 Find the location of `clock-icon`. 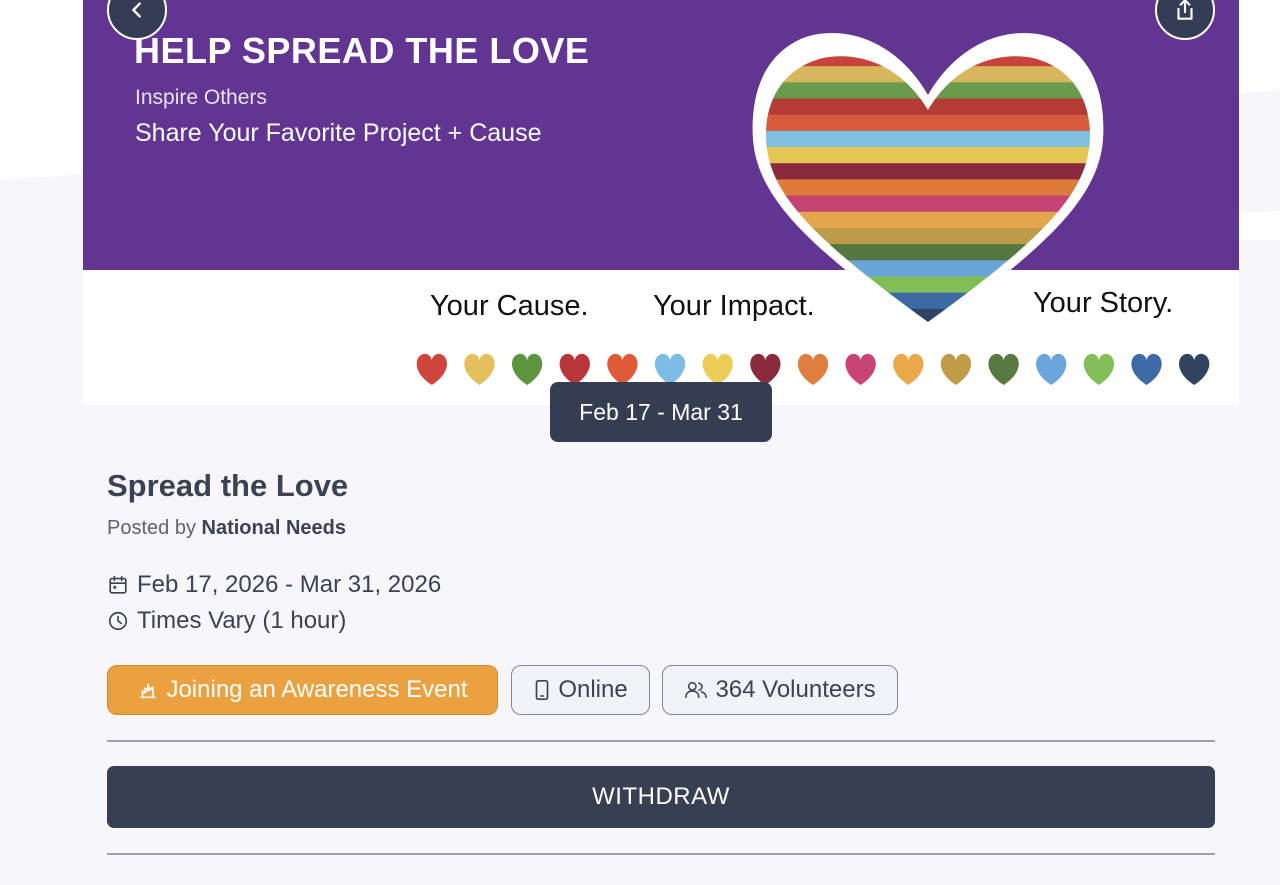

clock-icon is located at coordinates (118, 621).